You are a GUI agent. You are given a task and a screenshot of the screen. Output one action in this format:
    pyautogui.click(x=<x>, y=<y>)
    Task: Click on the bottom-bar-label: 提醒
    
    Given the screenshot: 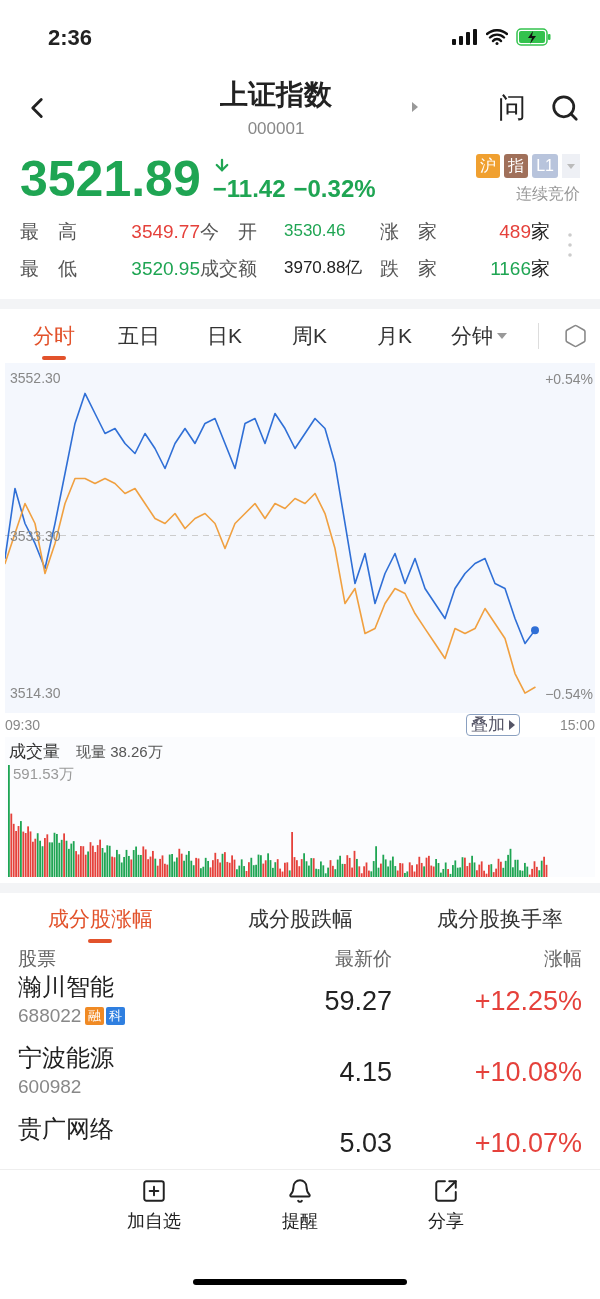 What is the action you would take?
    pyautogui.click(x=300, y=1221)
    